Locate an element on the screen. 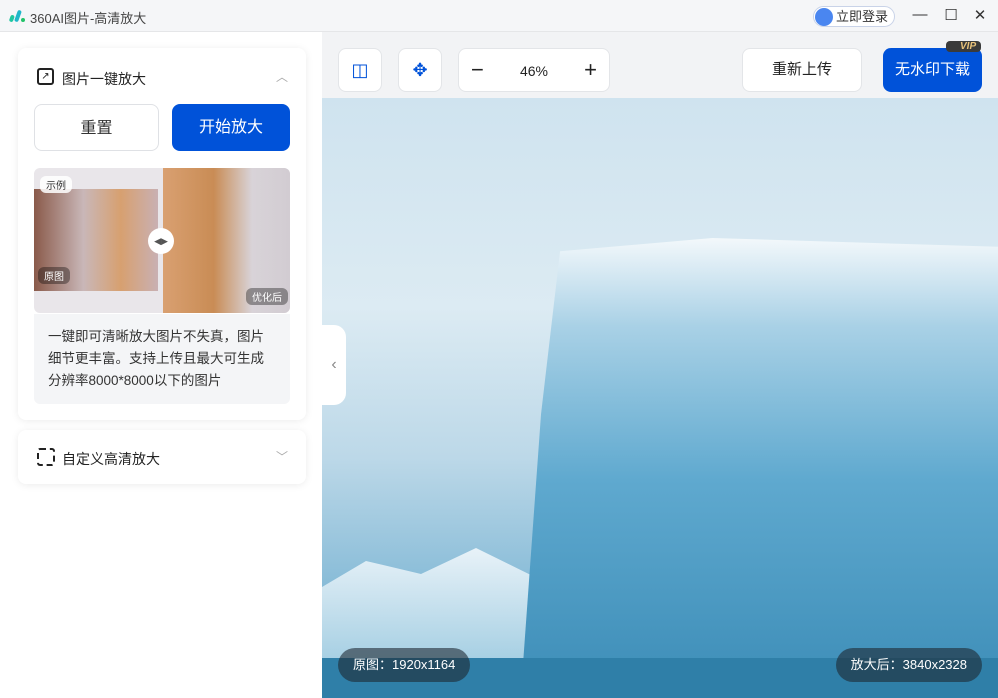  reupload-button: 重新上传 is located at coordinates (802, 70).